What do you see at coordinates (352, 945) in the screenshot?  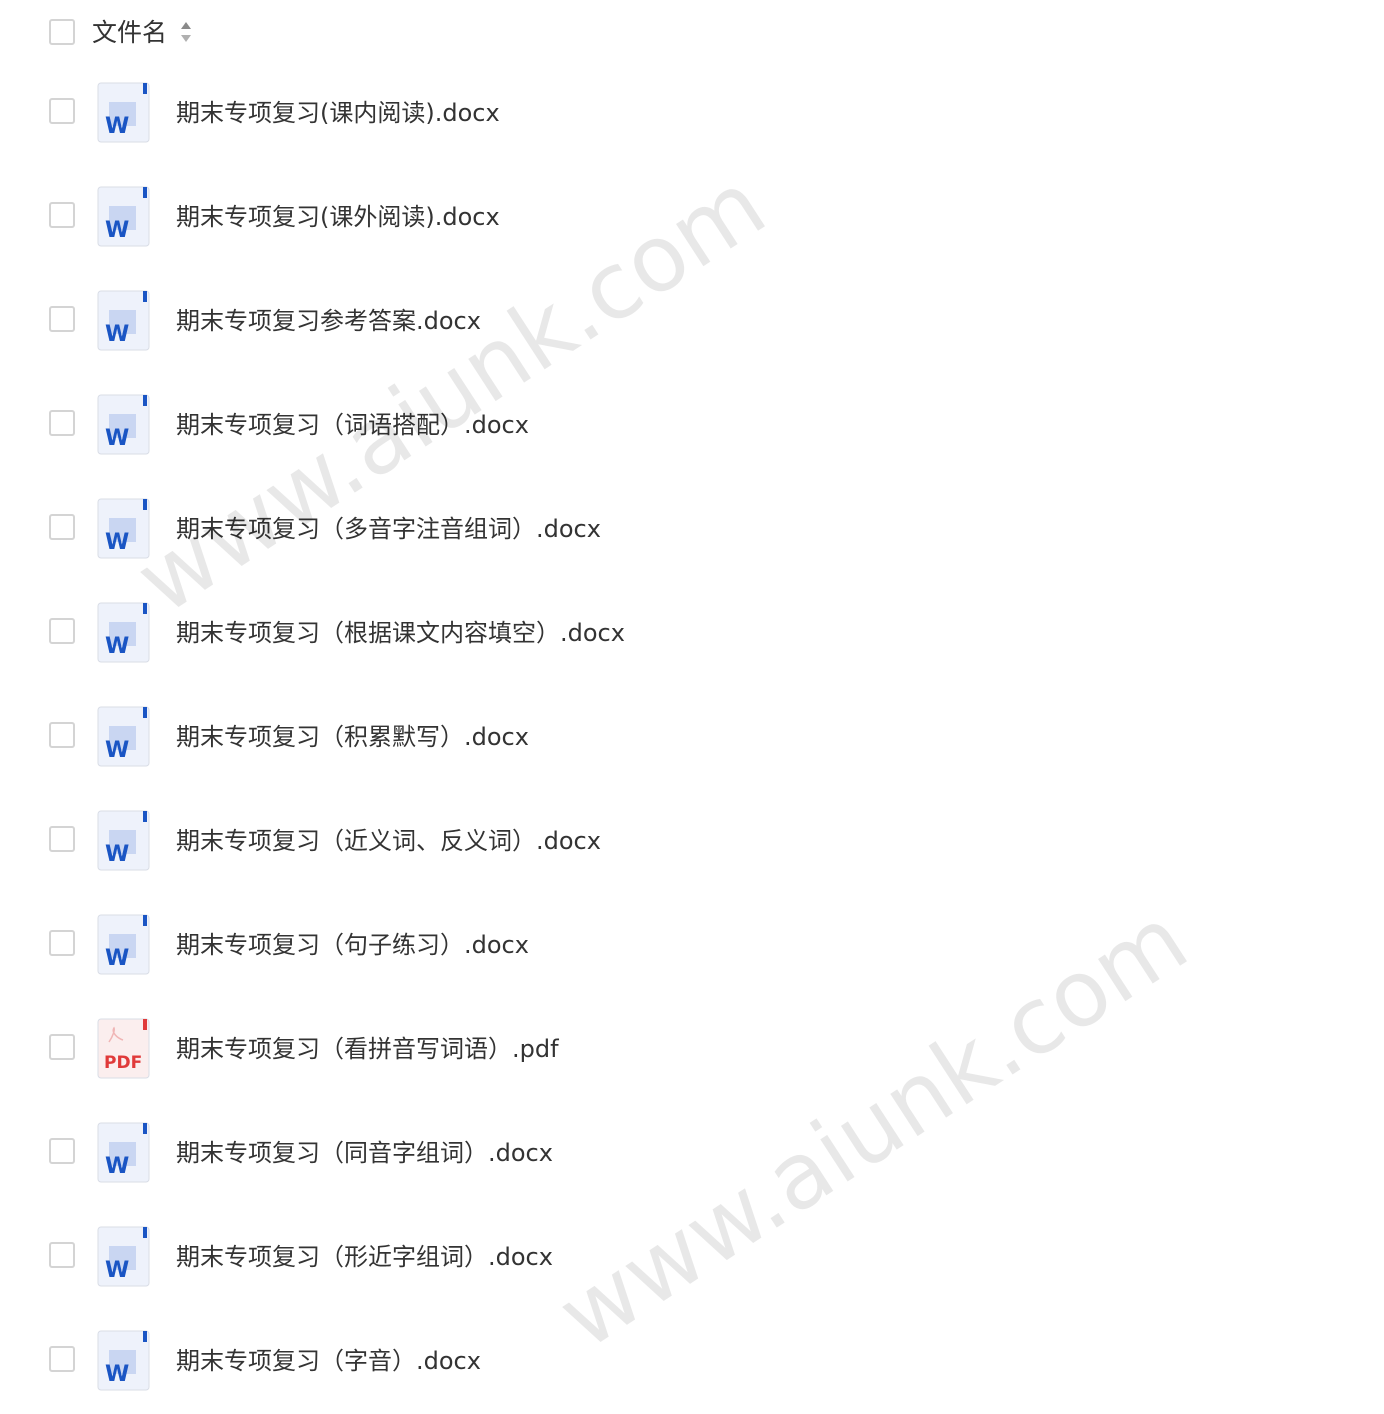 I see `file-name: 期末专项复习（句子练习）.docx` at bounding box center [352, 945].